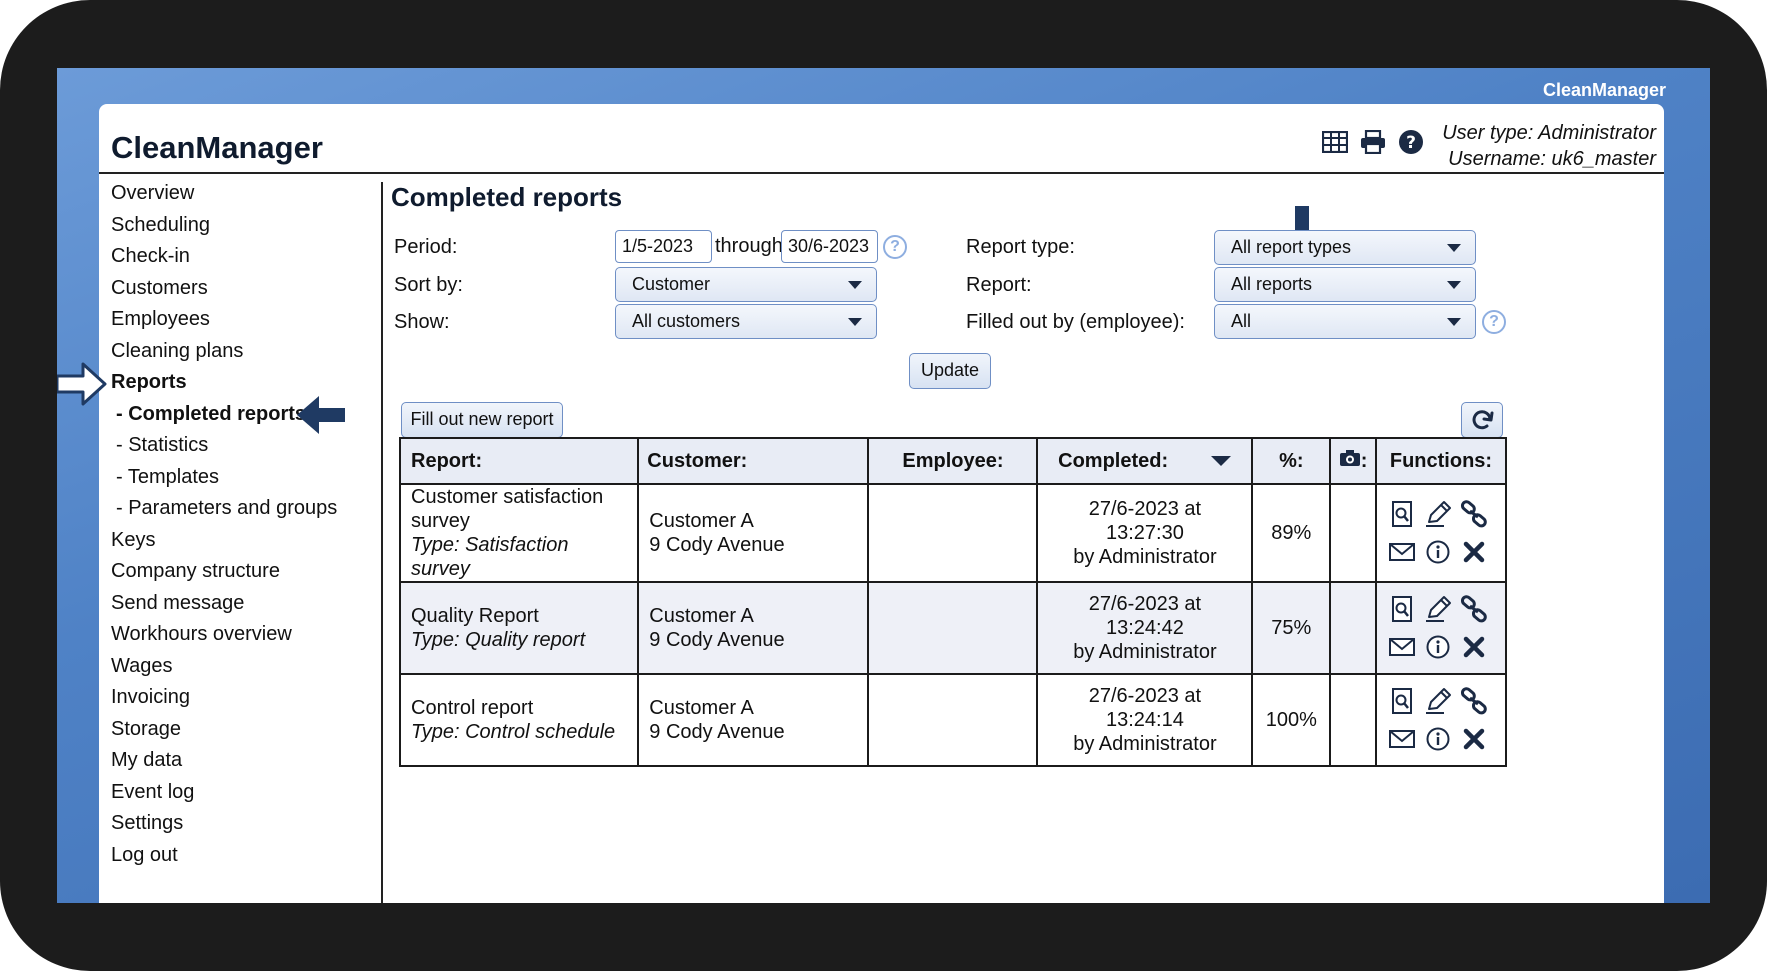 This screenshot has width=1767, height=971. I want to click on show-select: All customers, so click(746, 321).